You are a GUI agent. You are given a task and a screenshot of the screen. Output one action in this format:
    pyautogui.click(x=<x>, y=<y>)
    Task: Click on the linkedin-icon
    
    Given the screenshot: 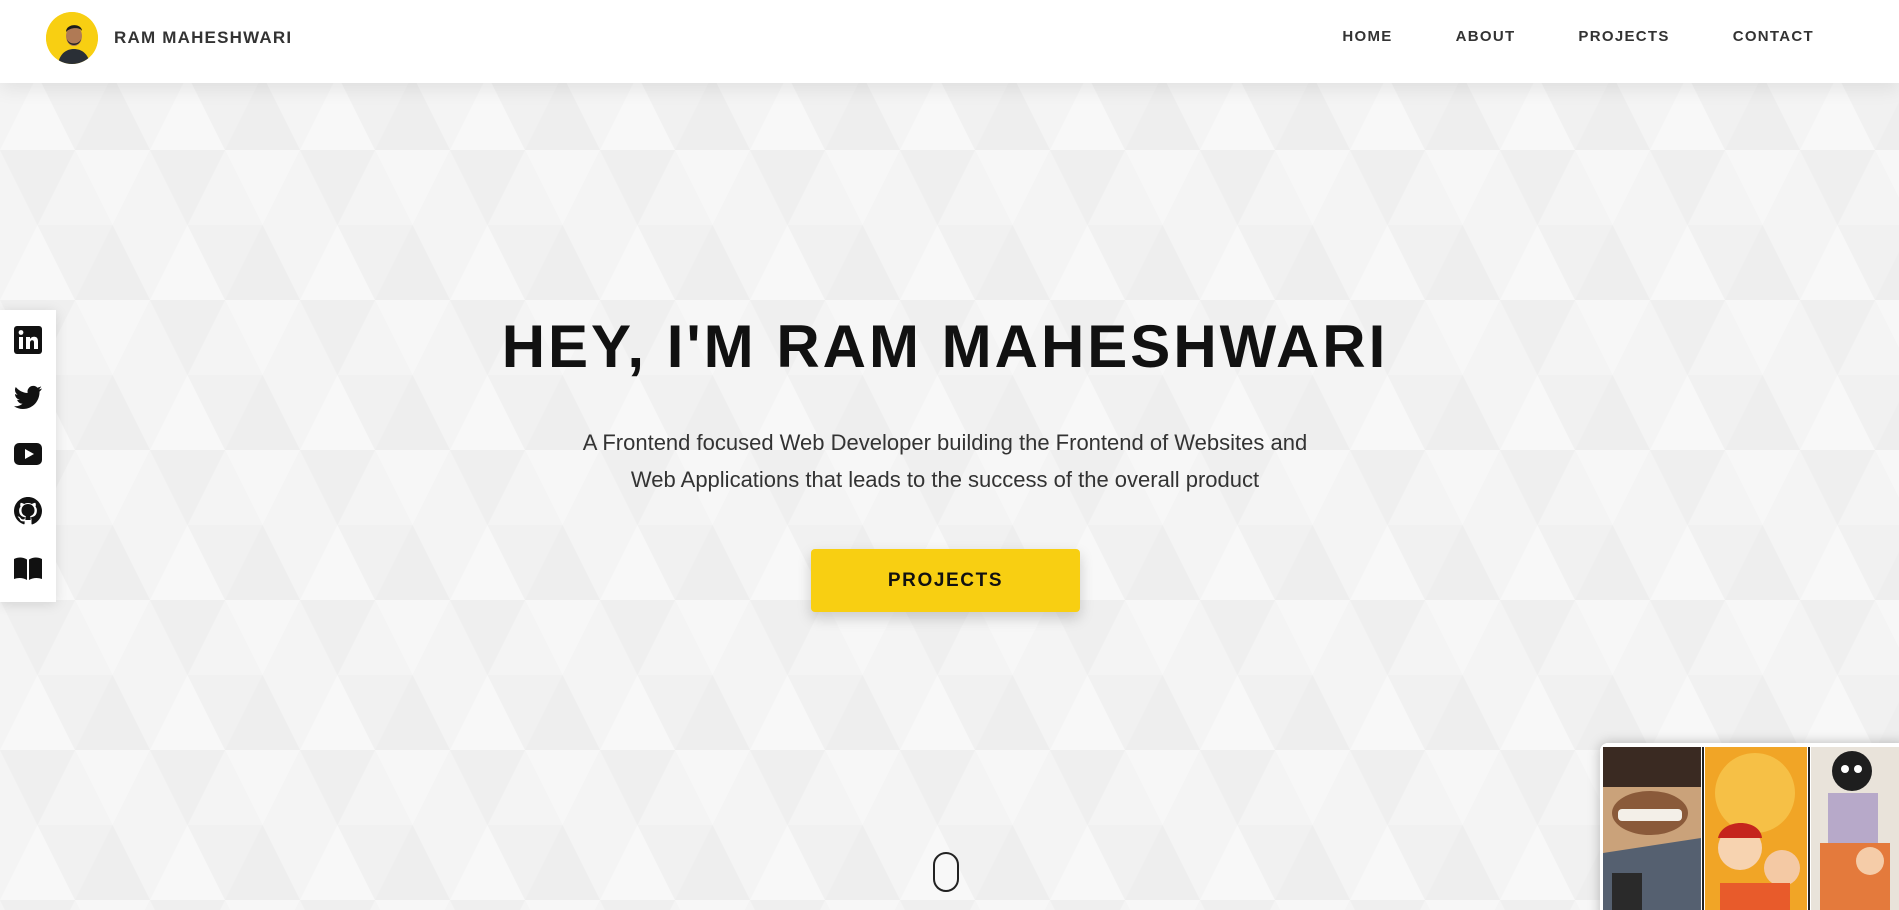 What is the action you would take?
    pyautogui.click(x=28, y=340)
    